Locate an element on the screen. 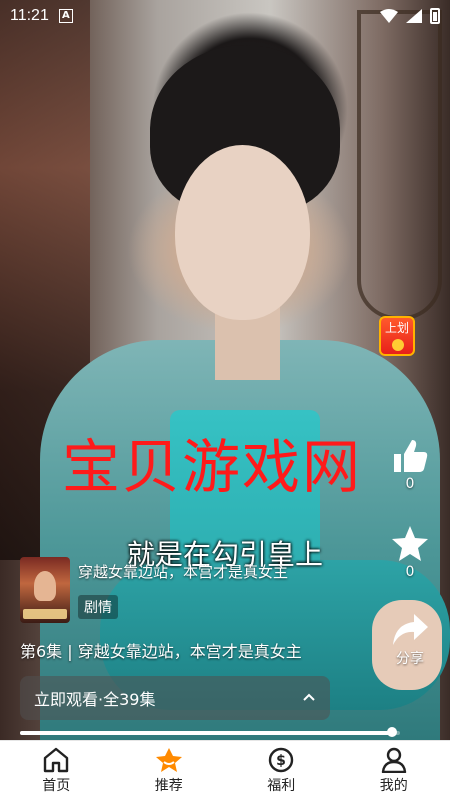 Image resolution: width=450 pixels, height=800 pixels. wifi-icon is located at coordinates (389, 16).